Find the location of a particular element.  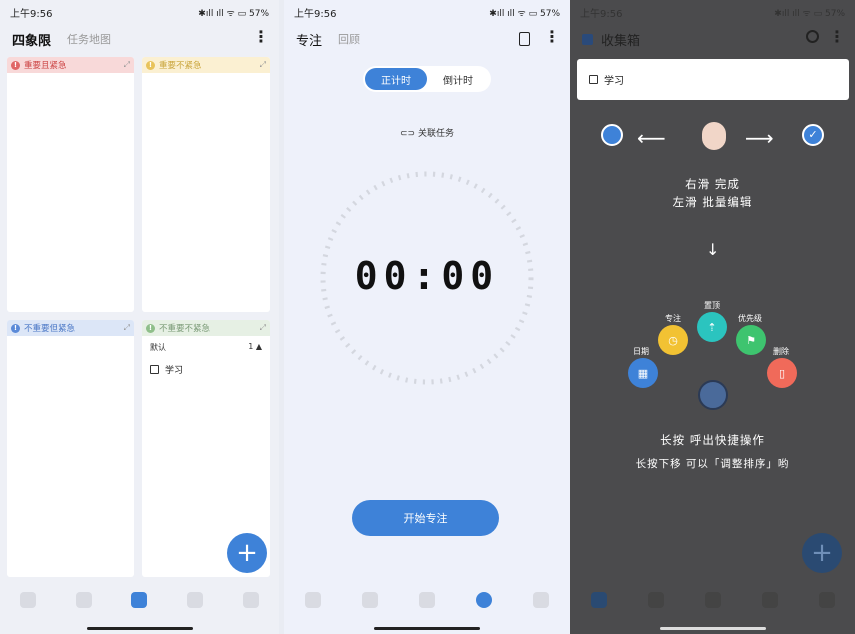

link-icon: ⊂⊃ is located at coordinates (409, 134).